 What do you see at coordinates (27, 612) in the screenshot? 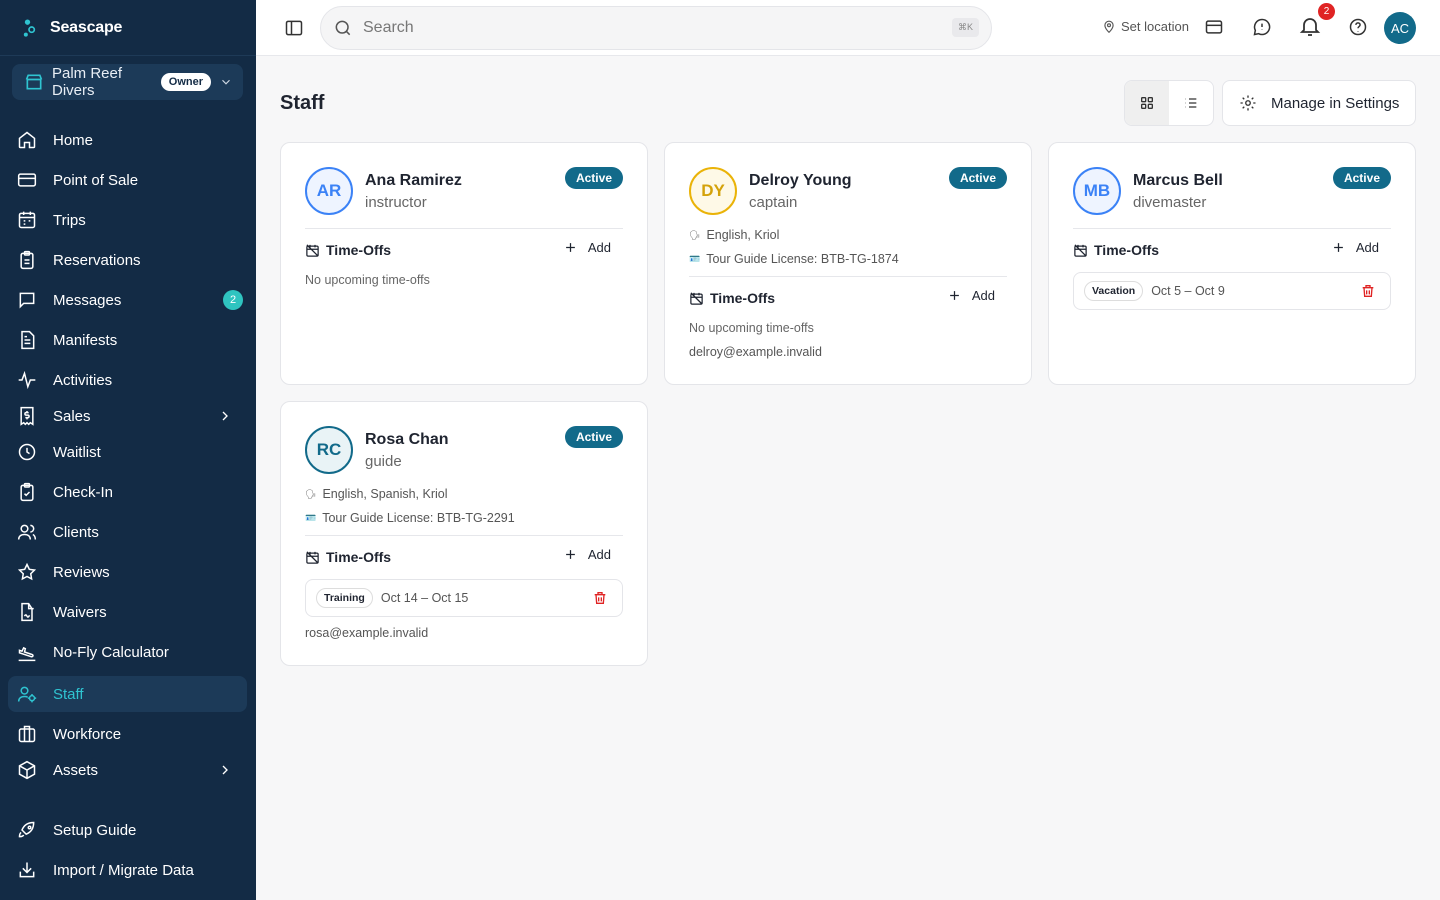
I see `file-signature-icon` at bounding box center [27, 612].